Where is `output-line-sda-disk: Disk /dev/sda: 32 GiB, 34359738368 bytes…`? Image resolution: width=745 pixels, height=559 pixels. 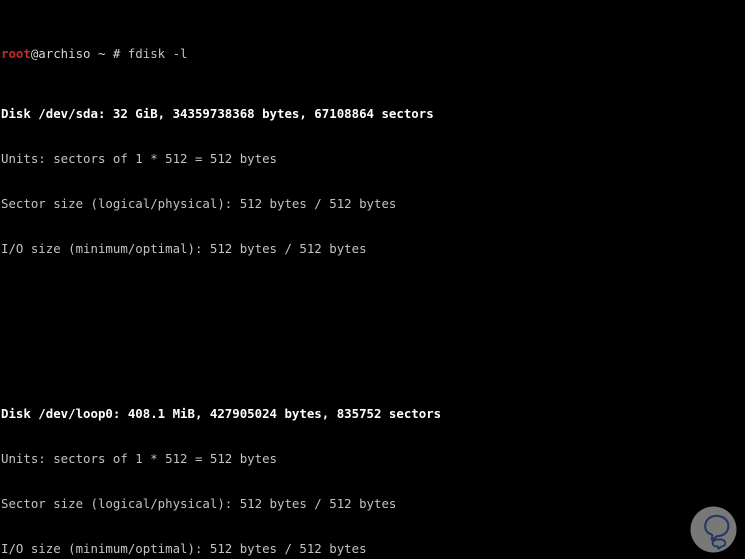 output-line-sda-disk: Disk /dev/sda: 32 GiB, 34359738368 bytes… is located at coordinates (217, 113).